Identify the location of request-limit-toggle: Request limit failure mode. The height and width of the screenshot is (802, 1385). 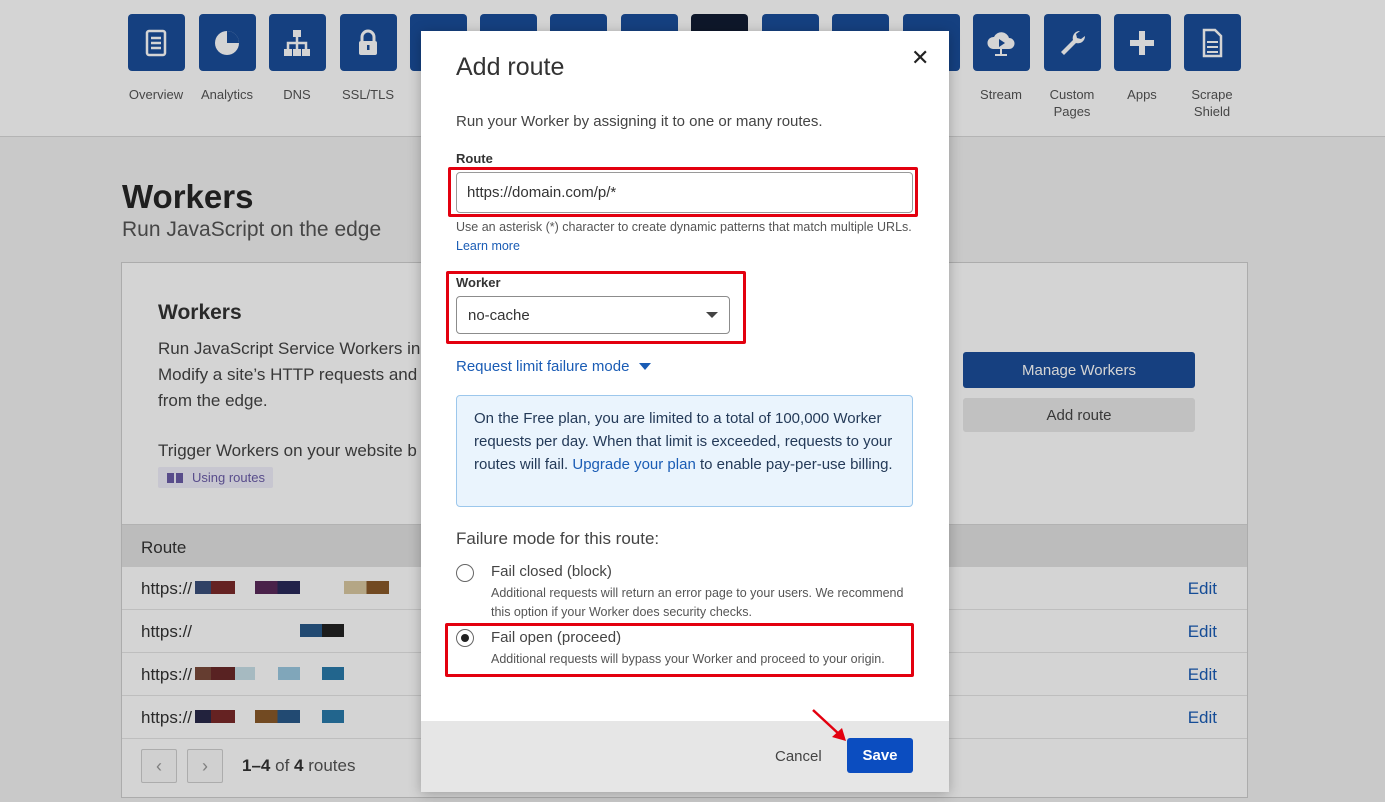
(554, 366).